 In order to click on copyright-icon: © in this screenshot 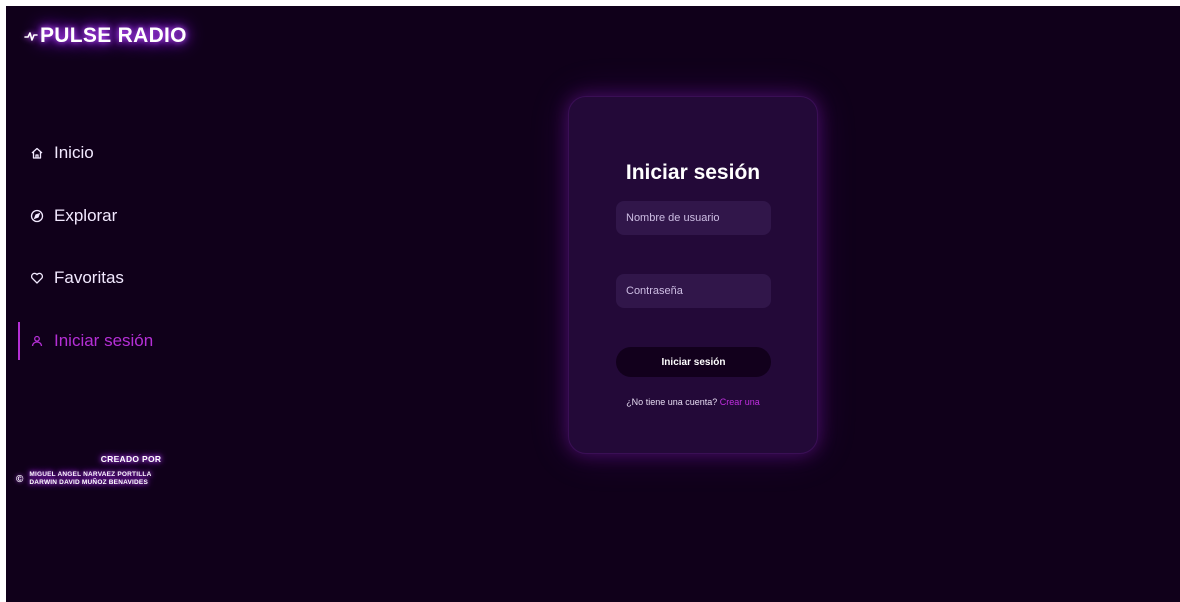, I will do `click(20, 479)`.